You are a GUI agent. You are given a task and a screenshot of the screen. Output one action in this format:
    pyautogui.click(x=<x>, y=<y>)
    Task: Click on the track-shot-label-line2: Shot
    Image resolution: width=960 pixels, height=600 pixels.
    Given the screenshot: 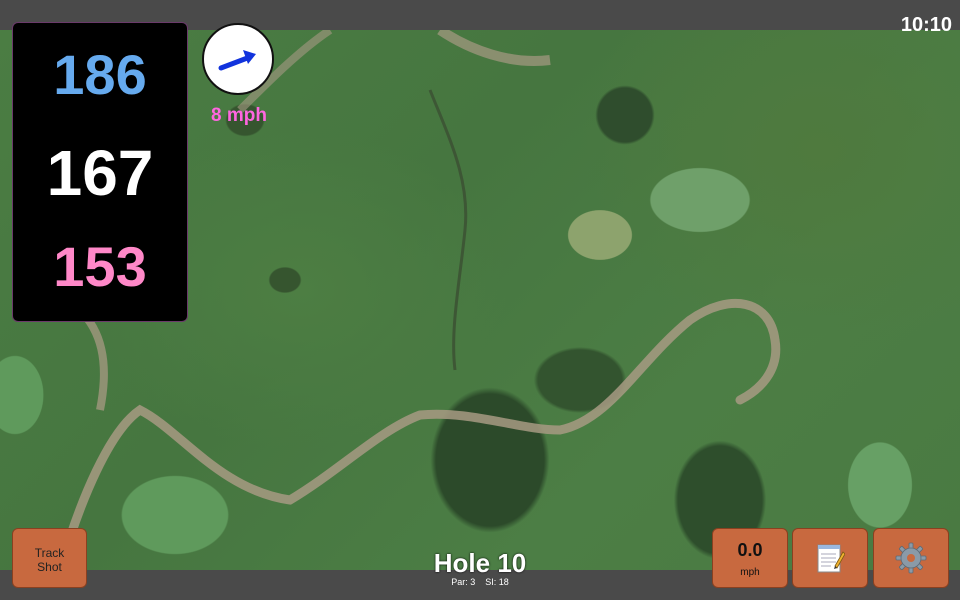 What is the action you would take?
    pyautogui.click(x=49, y=567)
    